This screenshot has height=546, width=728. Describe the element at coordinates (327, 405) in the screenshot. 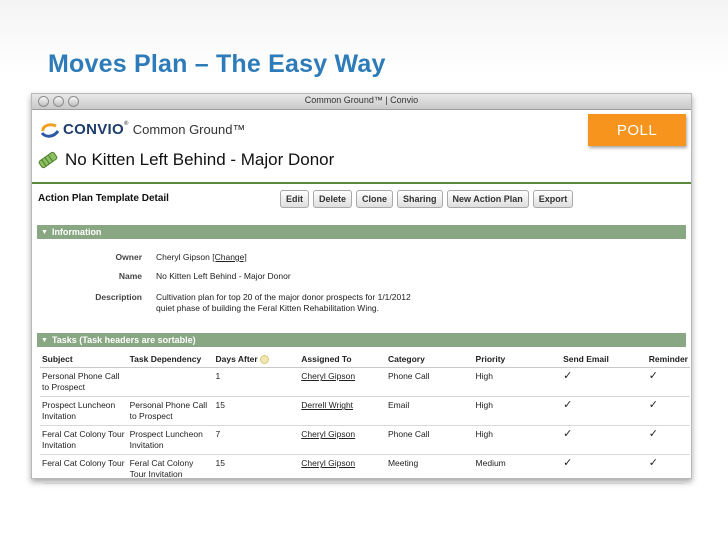

I see `assignee-link: Derrell Wright` at that location.